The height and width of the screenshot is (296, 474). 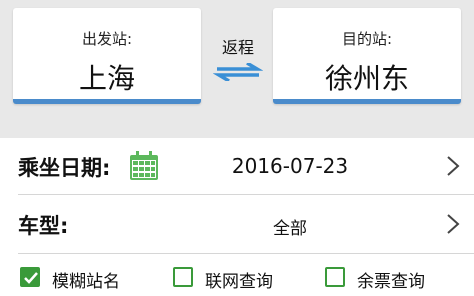 I want to click on online-query-label: 联网查询, so click(x=239, y=282).